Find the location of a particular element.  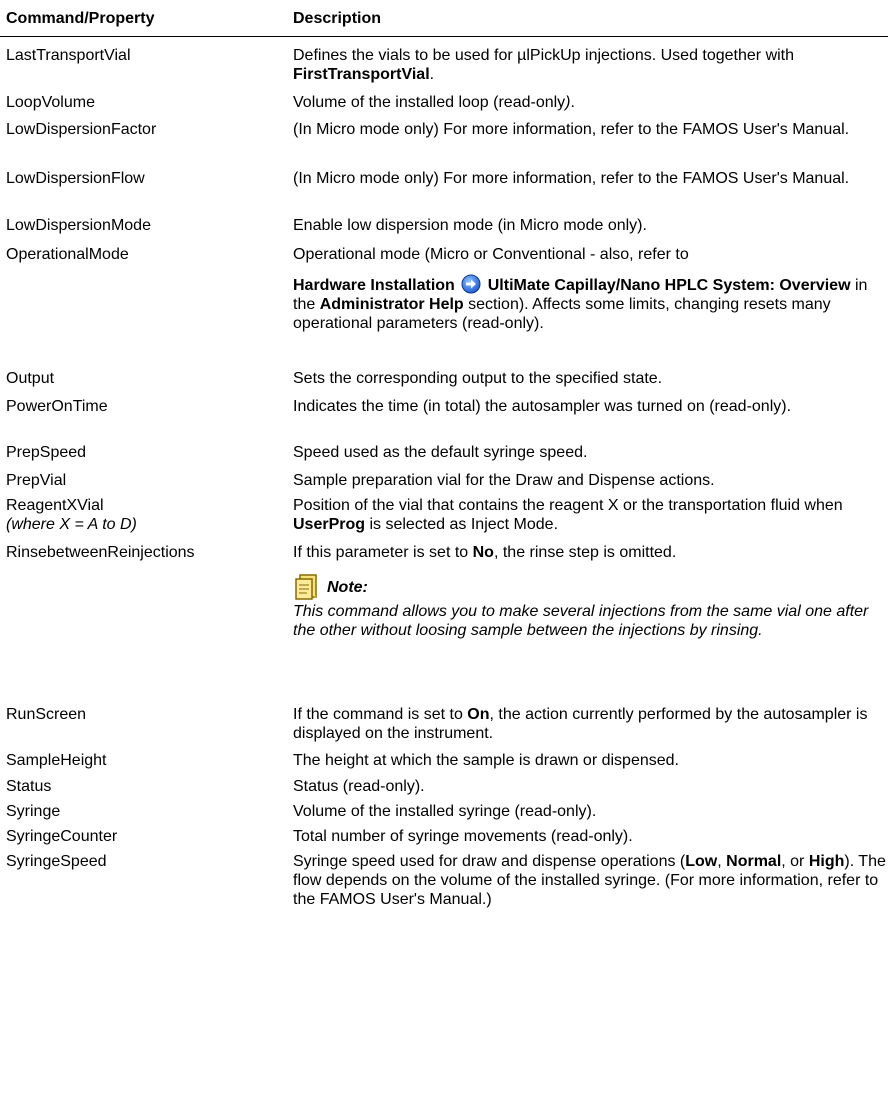

desc-text: Volume of the installed loop (read-only is located at coordinates (429, 102).